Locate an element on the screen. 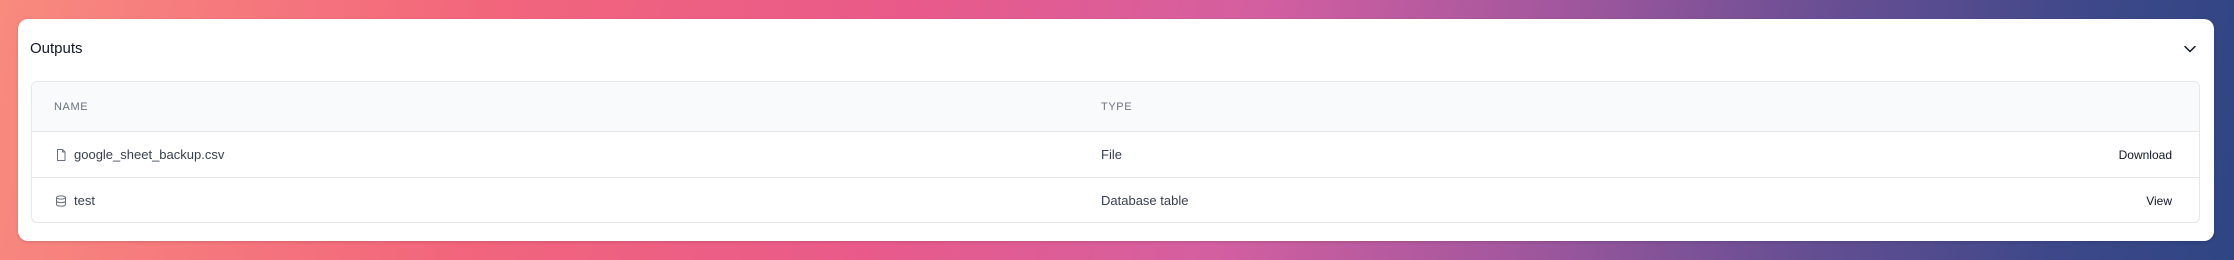  column-header-type: TYPE is located at coordinates (1117, 107).